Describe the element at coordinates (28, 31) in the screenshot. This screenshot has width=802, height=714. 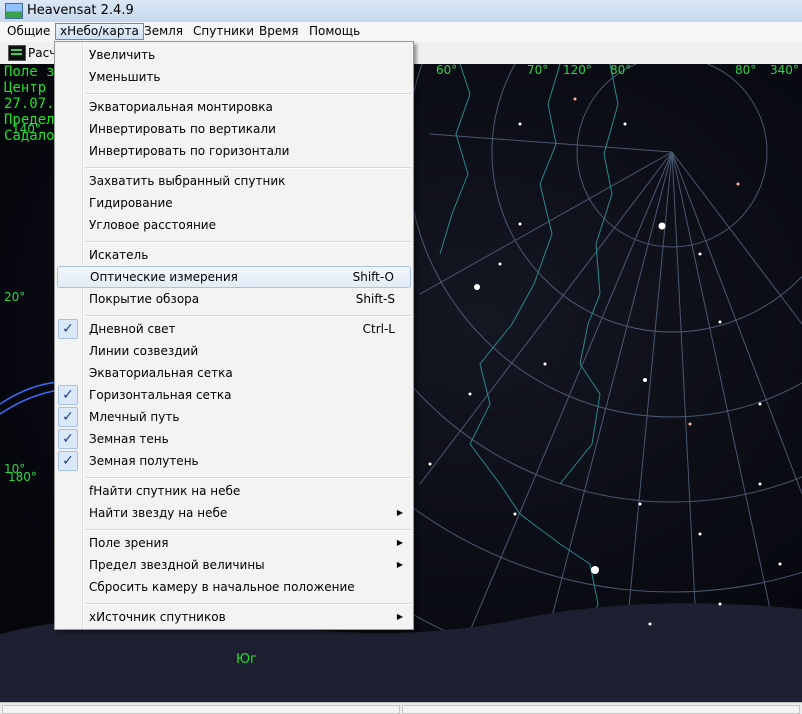
I see `menu-general: Общие` at that location.